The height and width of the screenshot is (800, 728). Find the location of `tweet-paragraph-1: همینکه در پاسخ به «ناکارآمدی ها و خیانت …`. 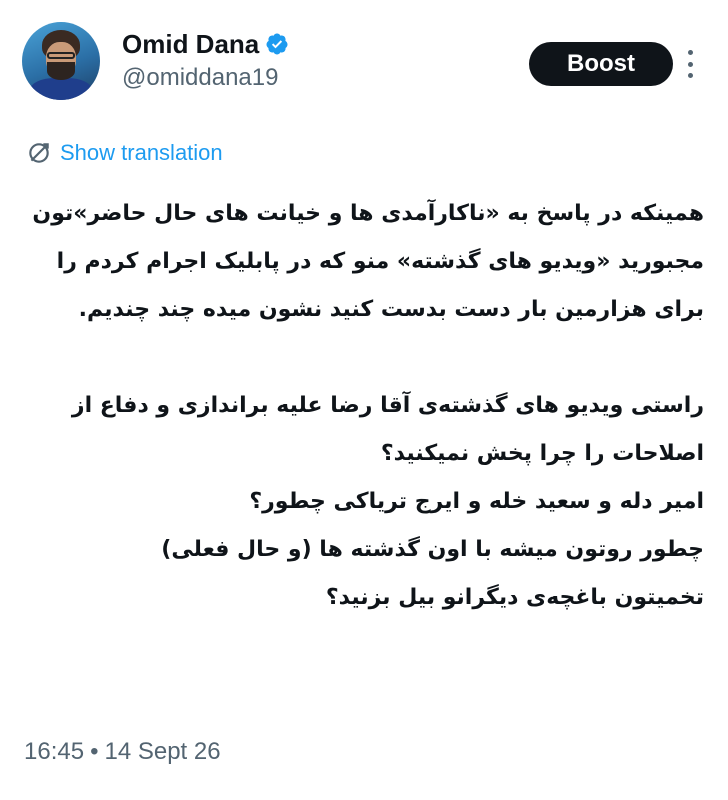

tweet-paragraph-1: همینکه در پاسخ به «ناکارآمدی ها و خیانت … is located at coordinates (368, 261).